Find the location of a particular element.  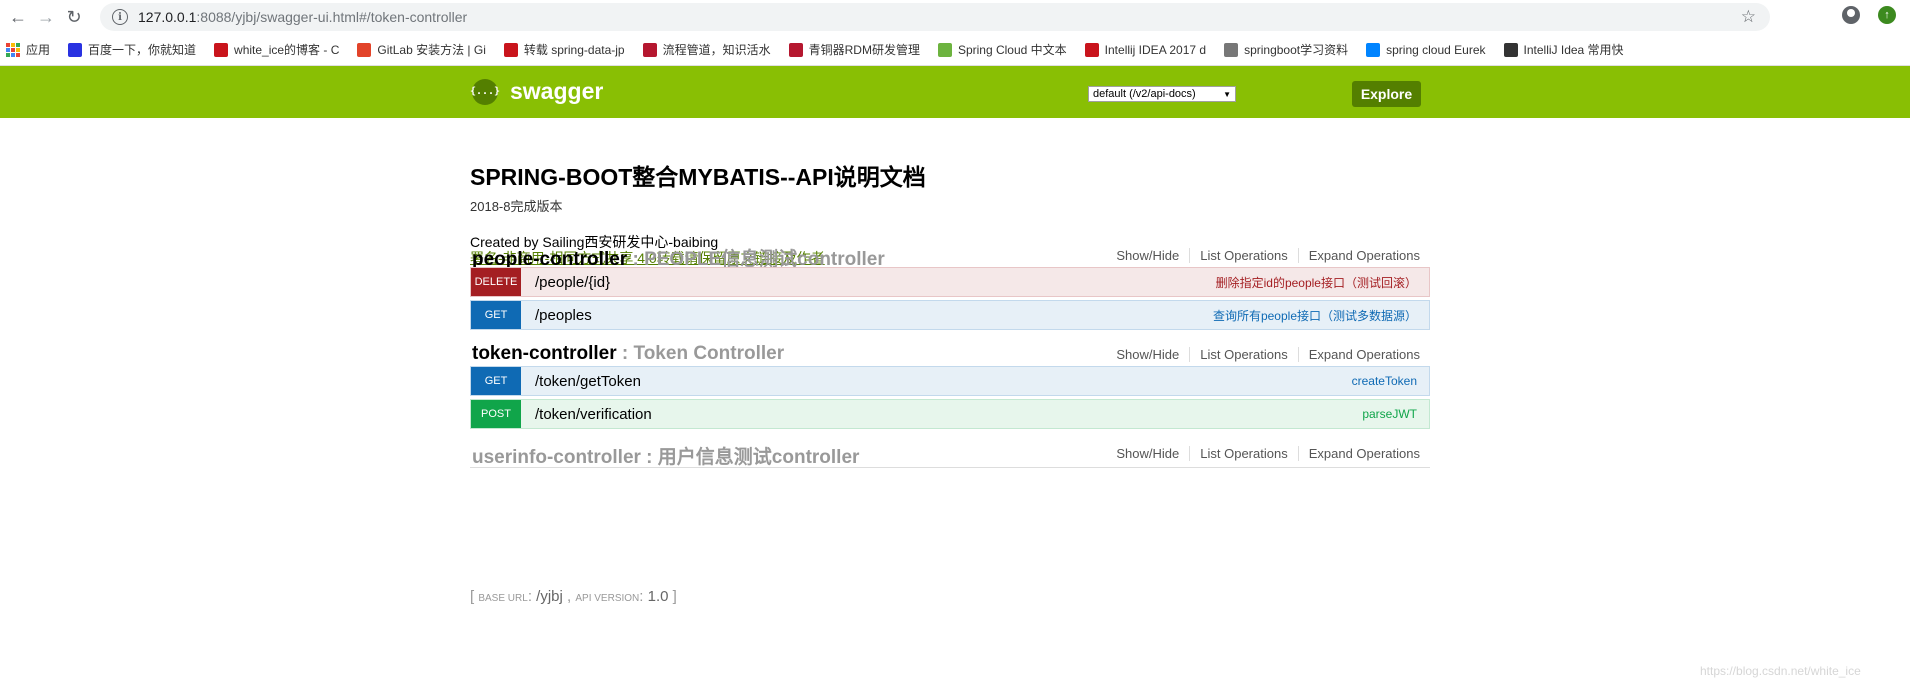

rdm-icon is located at coordinates (795, 49).